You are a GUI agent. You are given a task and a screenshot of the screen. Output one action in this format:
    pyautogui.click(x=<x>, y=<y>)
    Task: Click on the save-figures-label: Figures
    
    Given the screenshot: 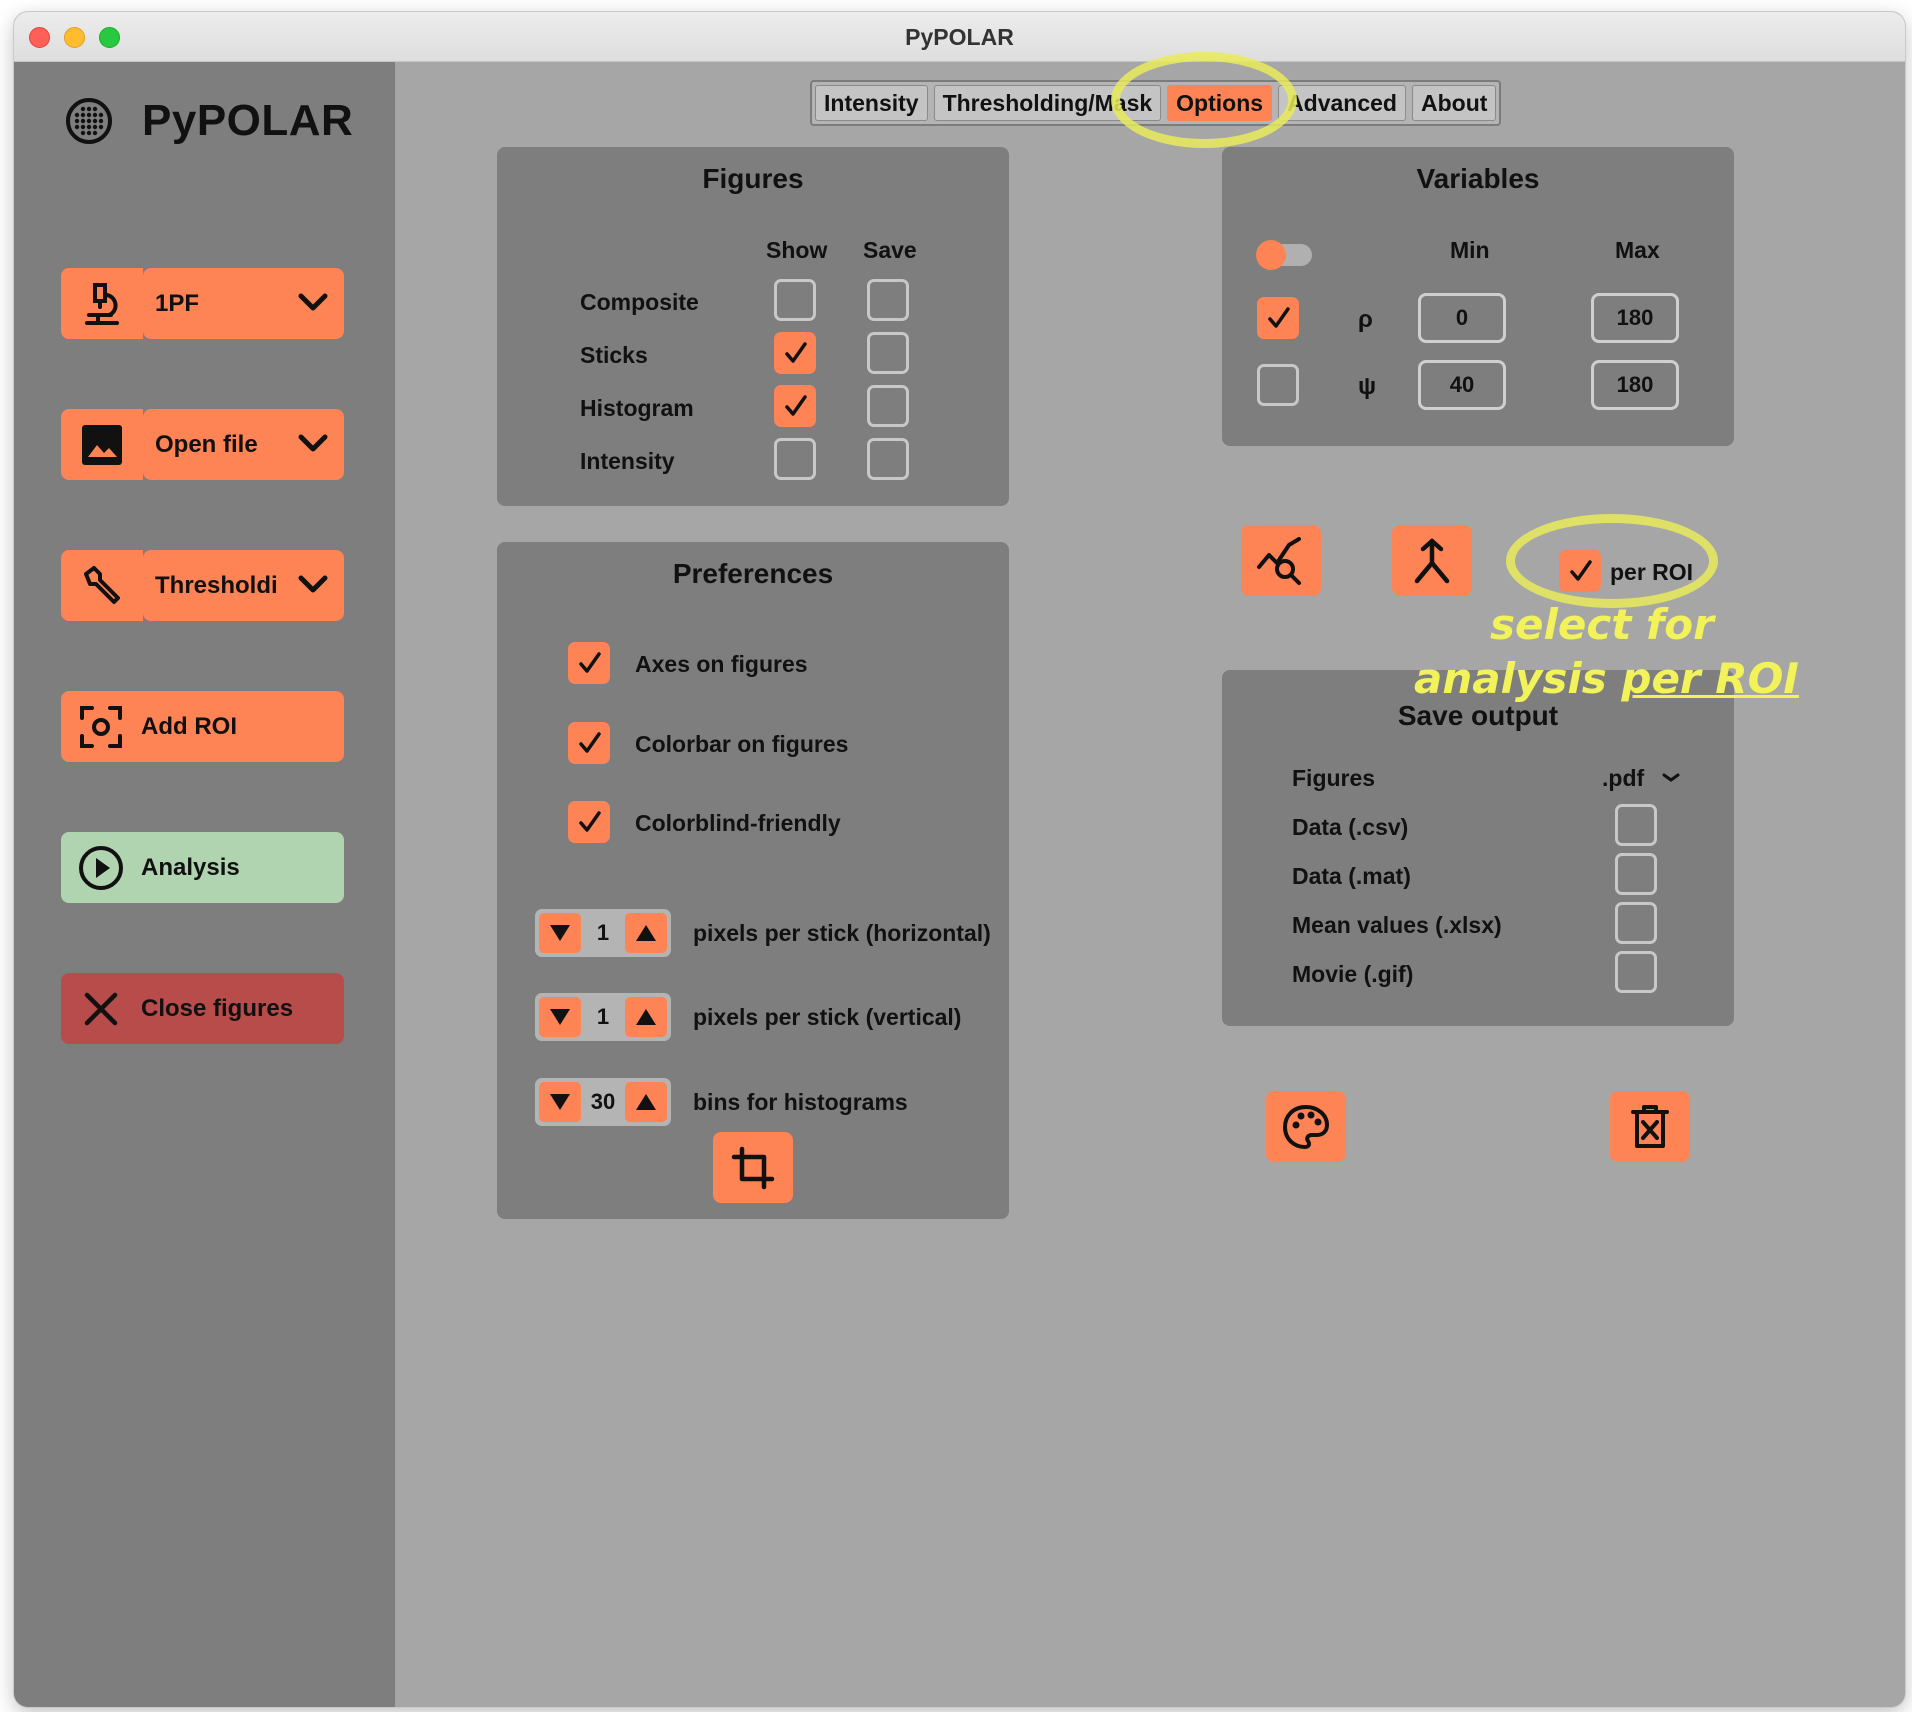 What is the action you would take?
    pyautogui.click(x=1334, y=778)
    